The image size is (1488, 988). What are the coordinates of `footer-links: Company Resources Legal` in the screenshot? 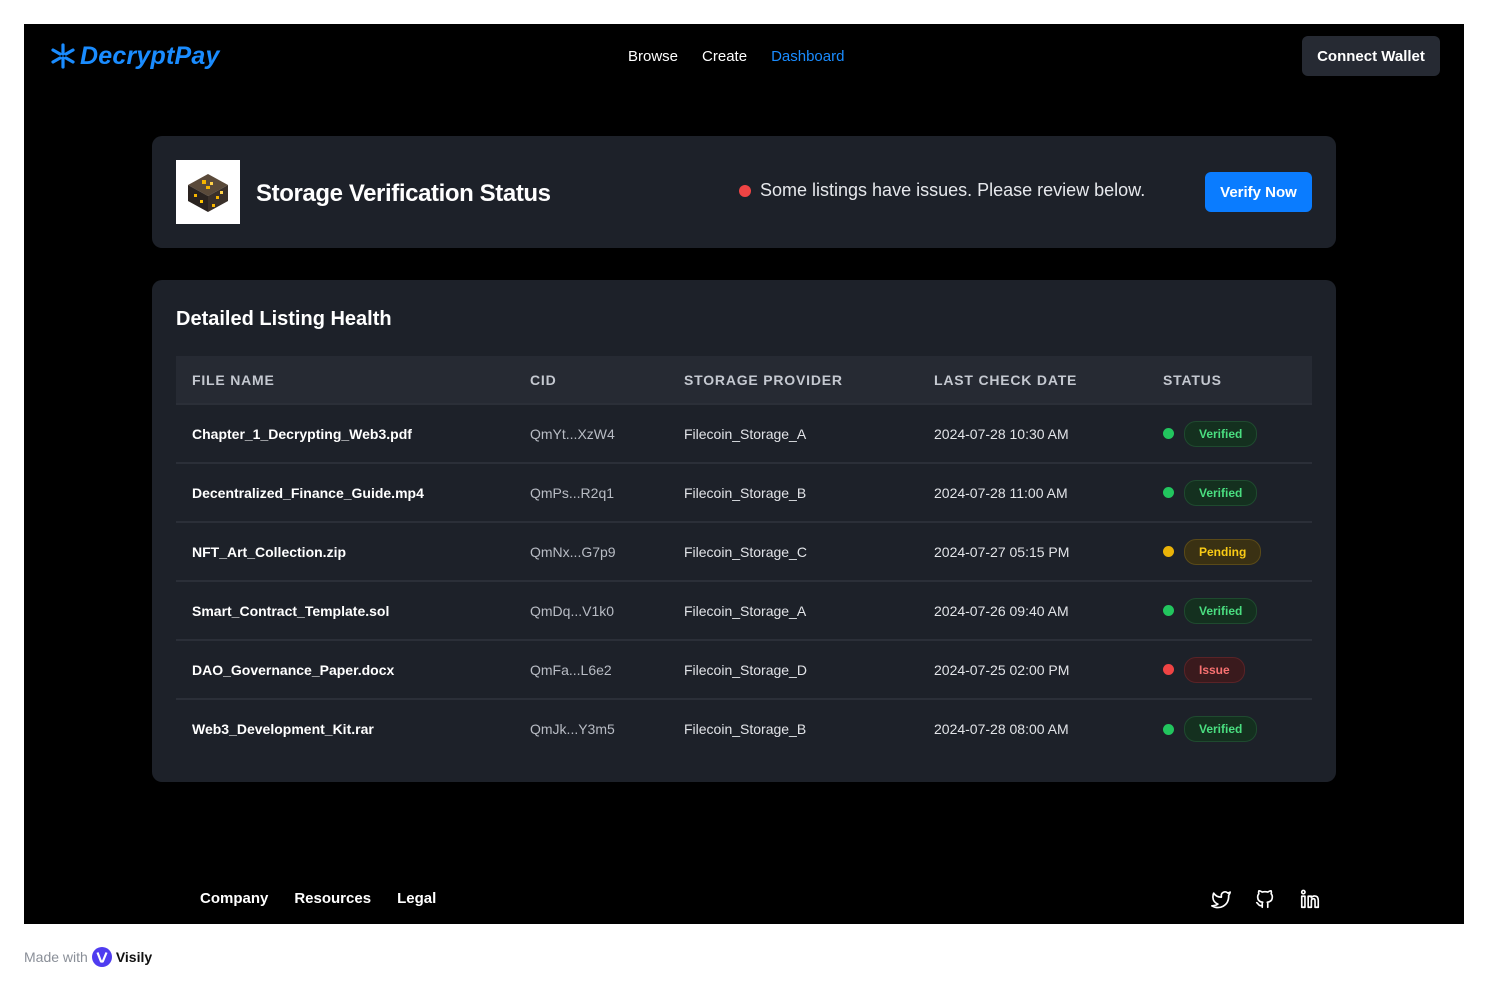 It's located at (318, 898).